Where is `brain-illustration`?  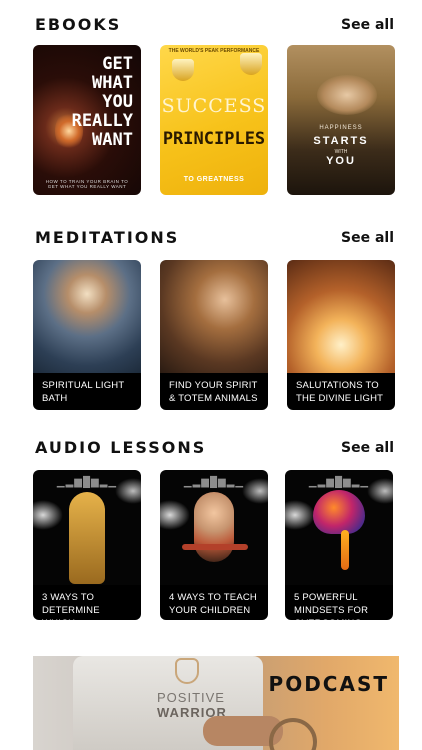
brain-illustration is located at coordinates (339, 512).